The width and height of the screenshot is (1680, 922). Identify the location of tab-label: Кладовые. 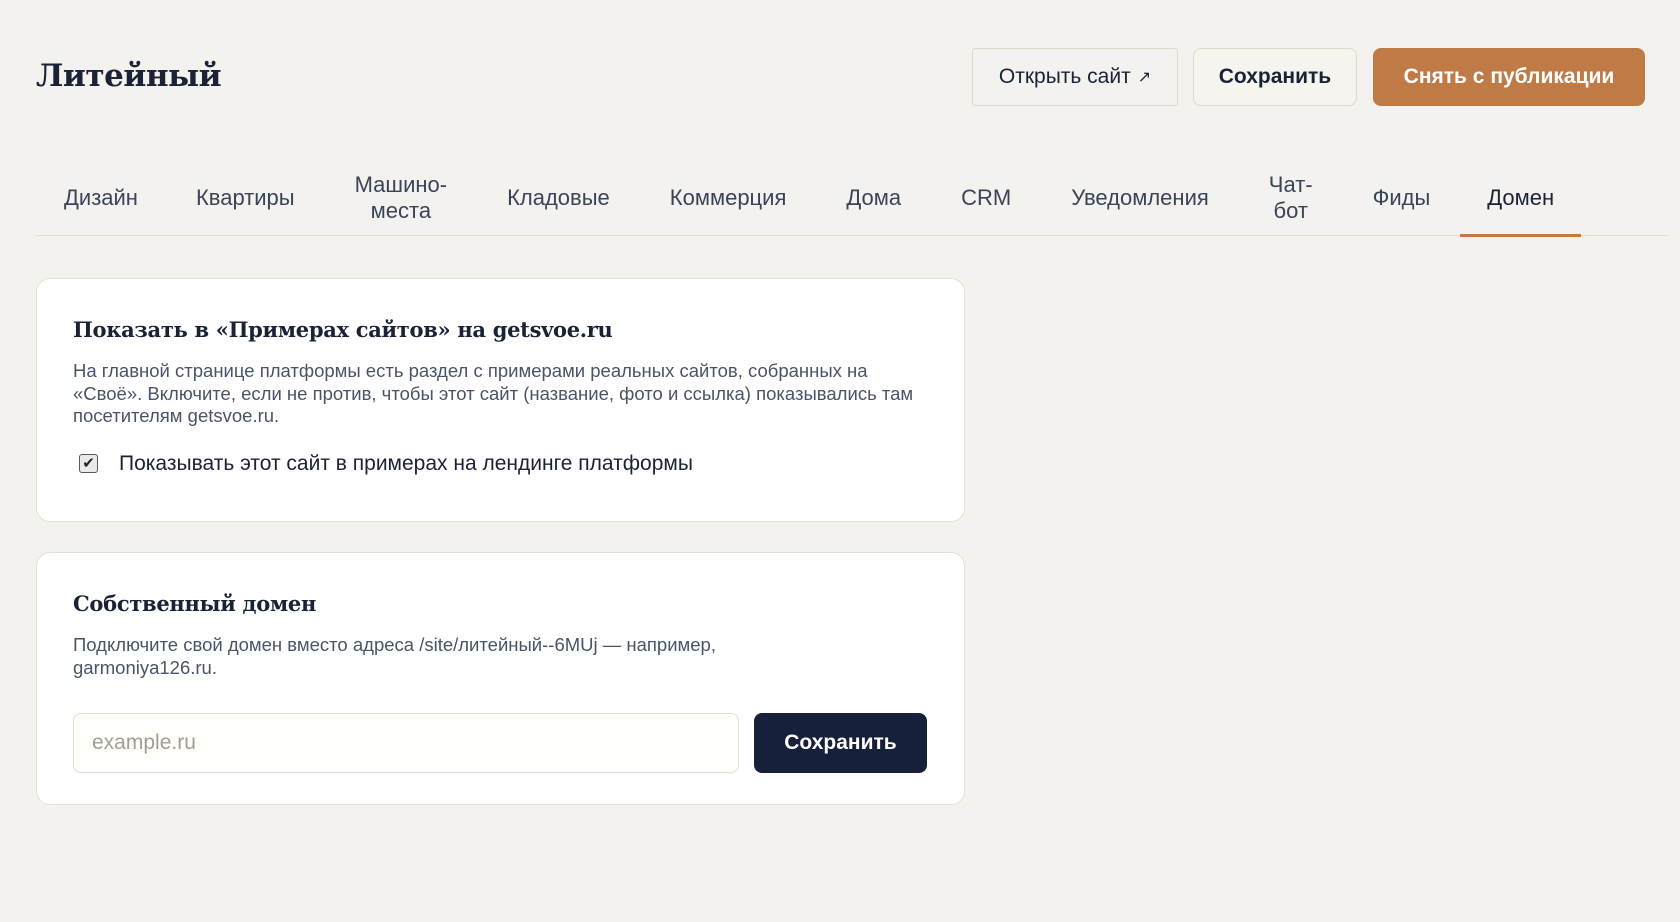
(558, 197).